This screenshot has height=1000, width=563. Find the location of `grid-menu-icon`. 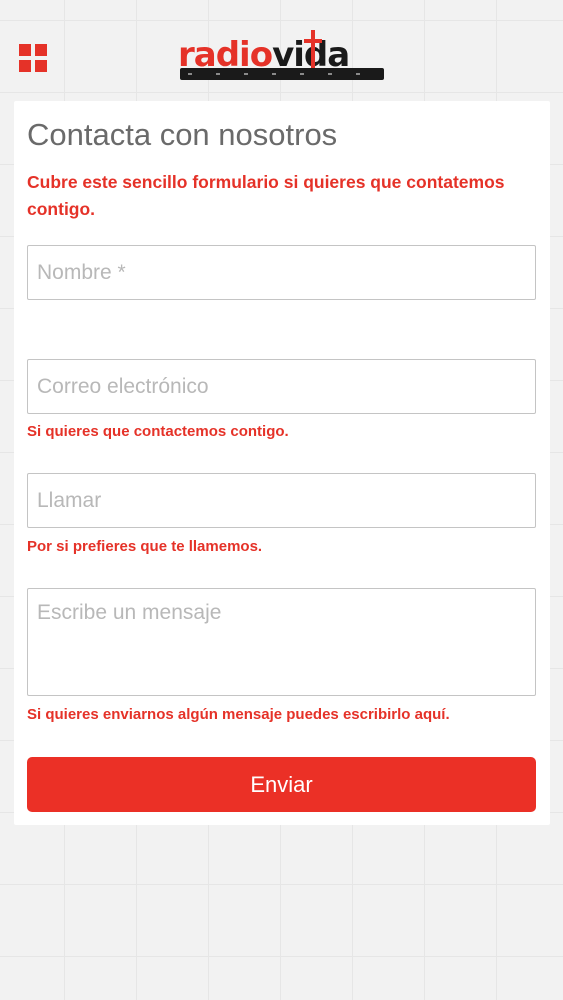

grid-menu-icon is located at coordinates (33, 58).